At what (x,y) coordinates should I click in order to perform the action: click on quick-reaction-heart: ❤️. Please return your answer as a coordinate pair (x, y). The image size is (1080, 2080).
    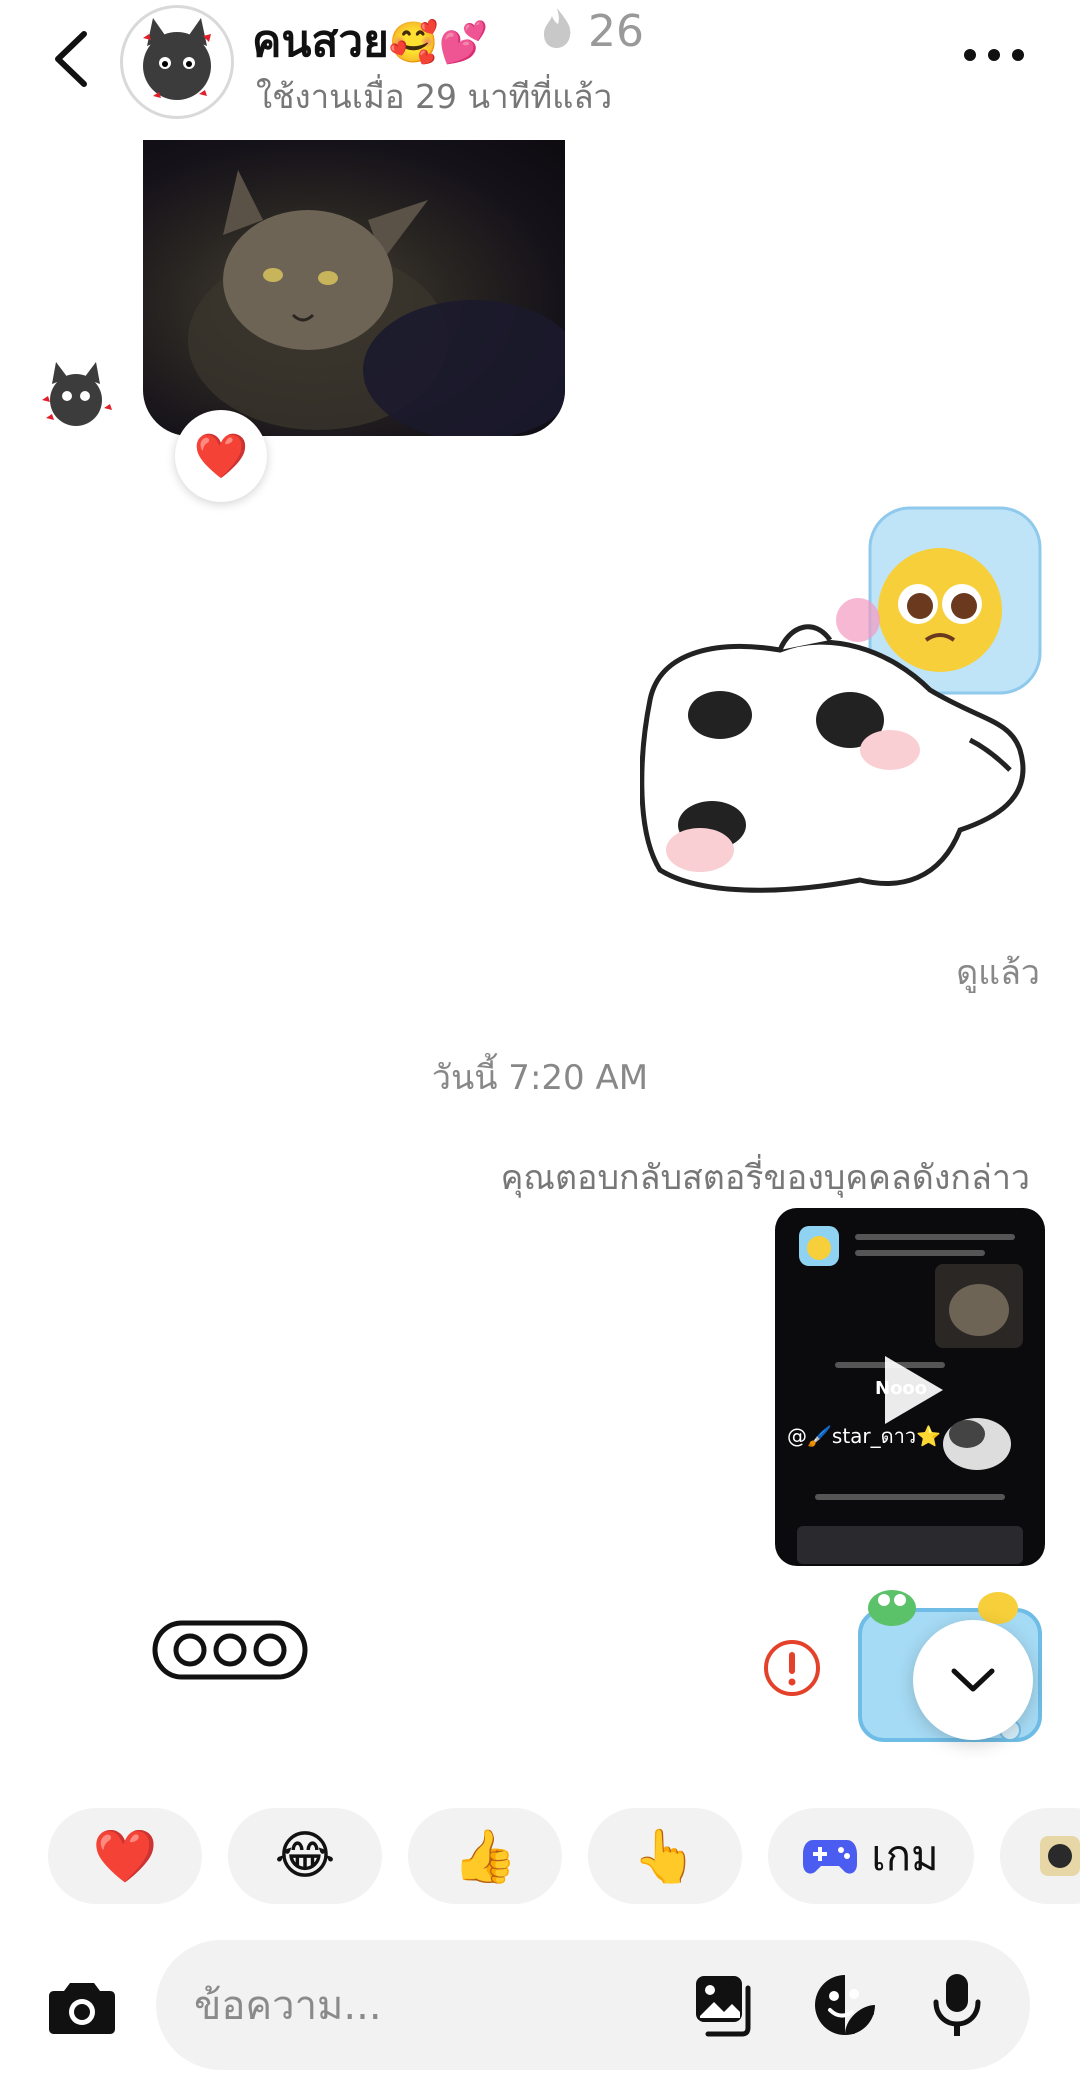
    Looking at the image, I should click on (125, 1856).